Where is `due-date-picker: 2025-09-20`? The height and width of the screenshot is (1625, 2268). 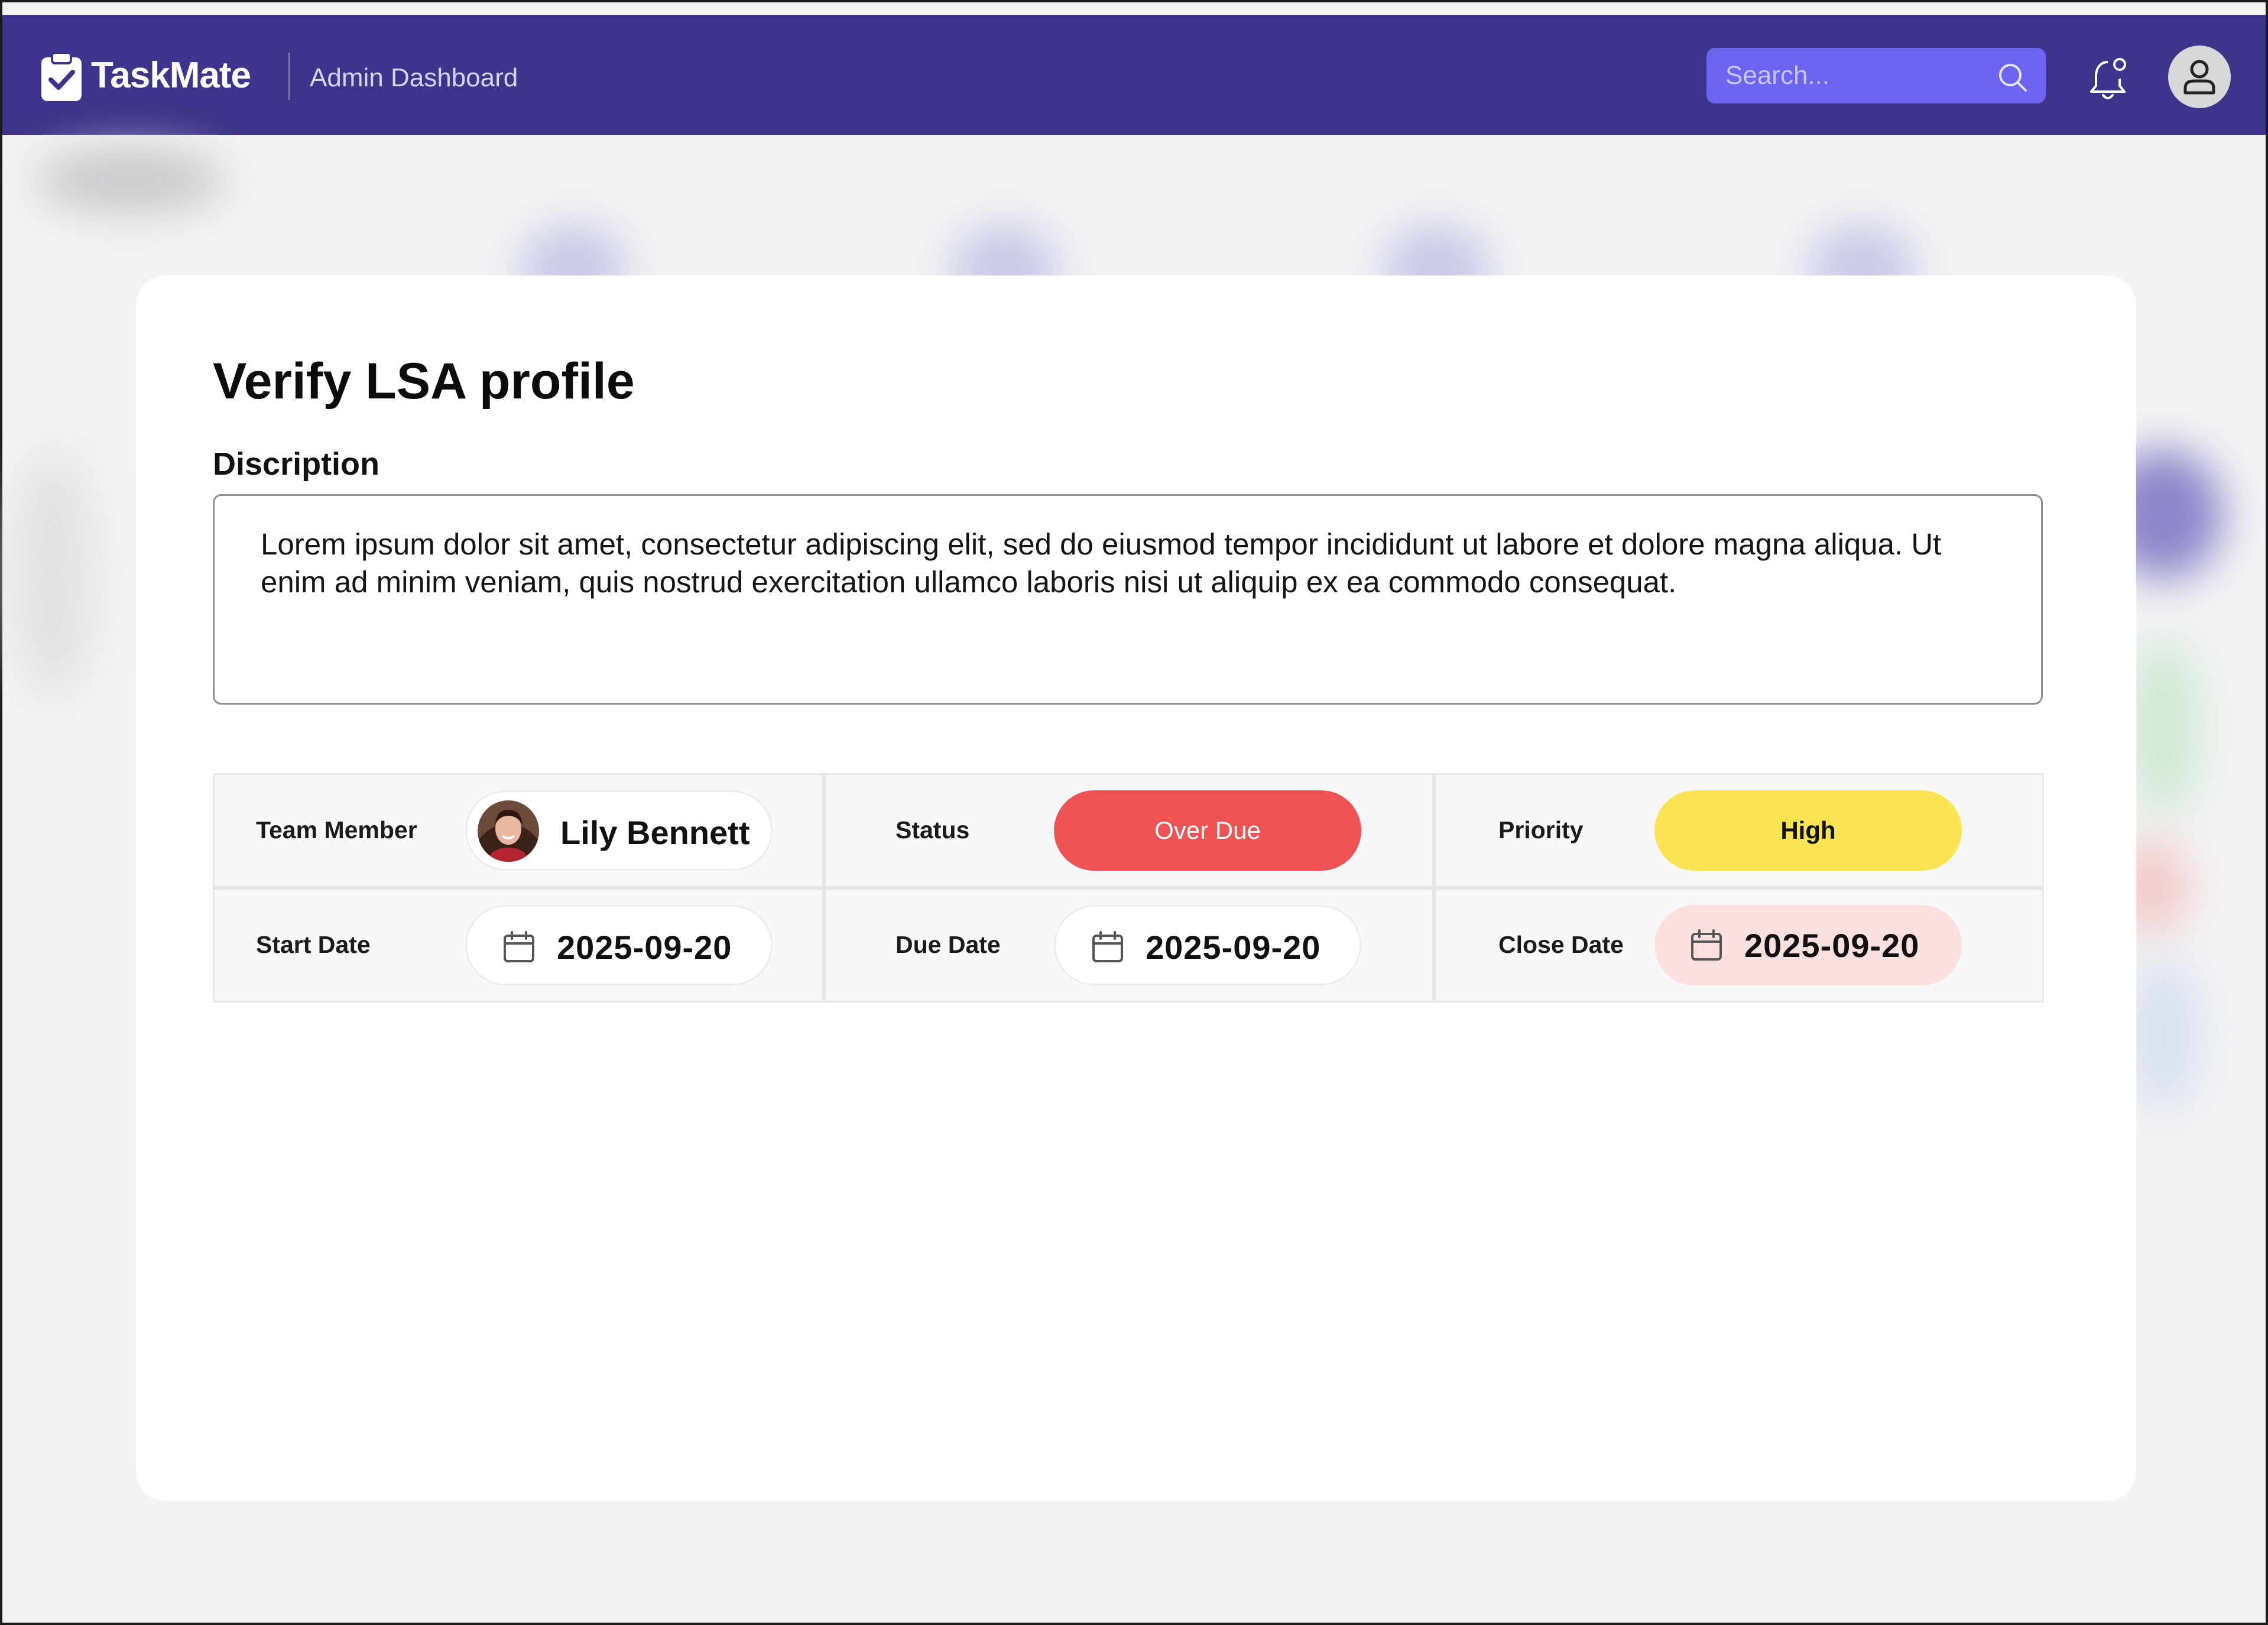
due-date-picker: 2025-09-20 is located at coordinates (1208, 945).